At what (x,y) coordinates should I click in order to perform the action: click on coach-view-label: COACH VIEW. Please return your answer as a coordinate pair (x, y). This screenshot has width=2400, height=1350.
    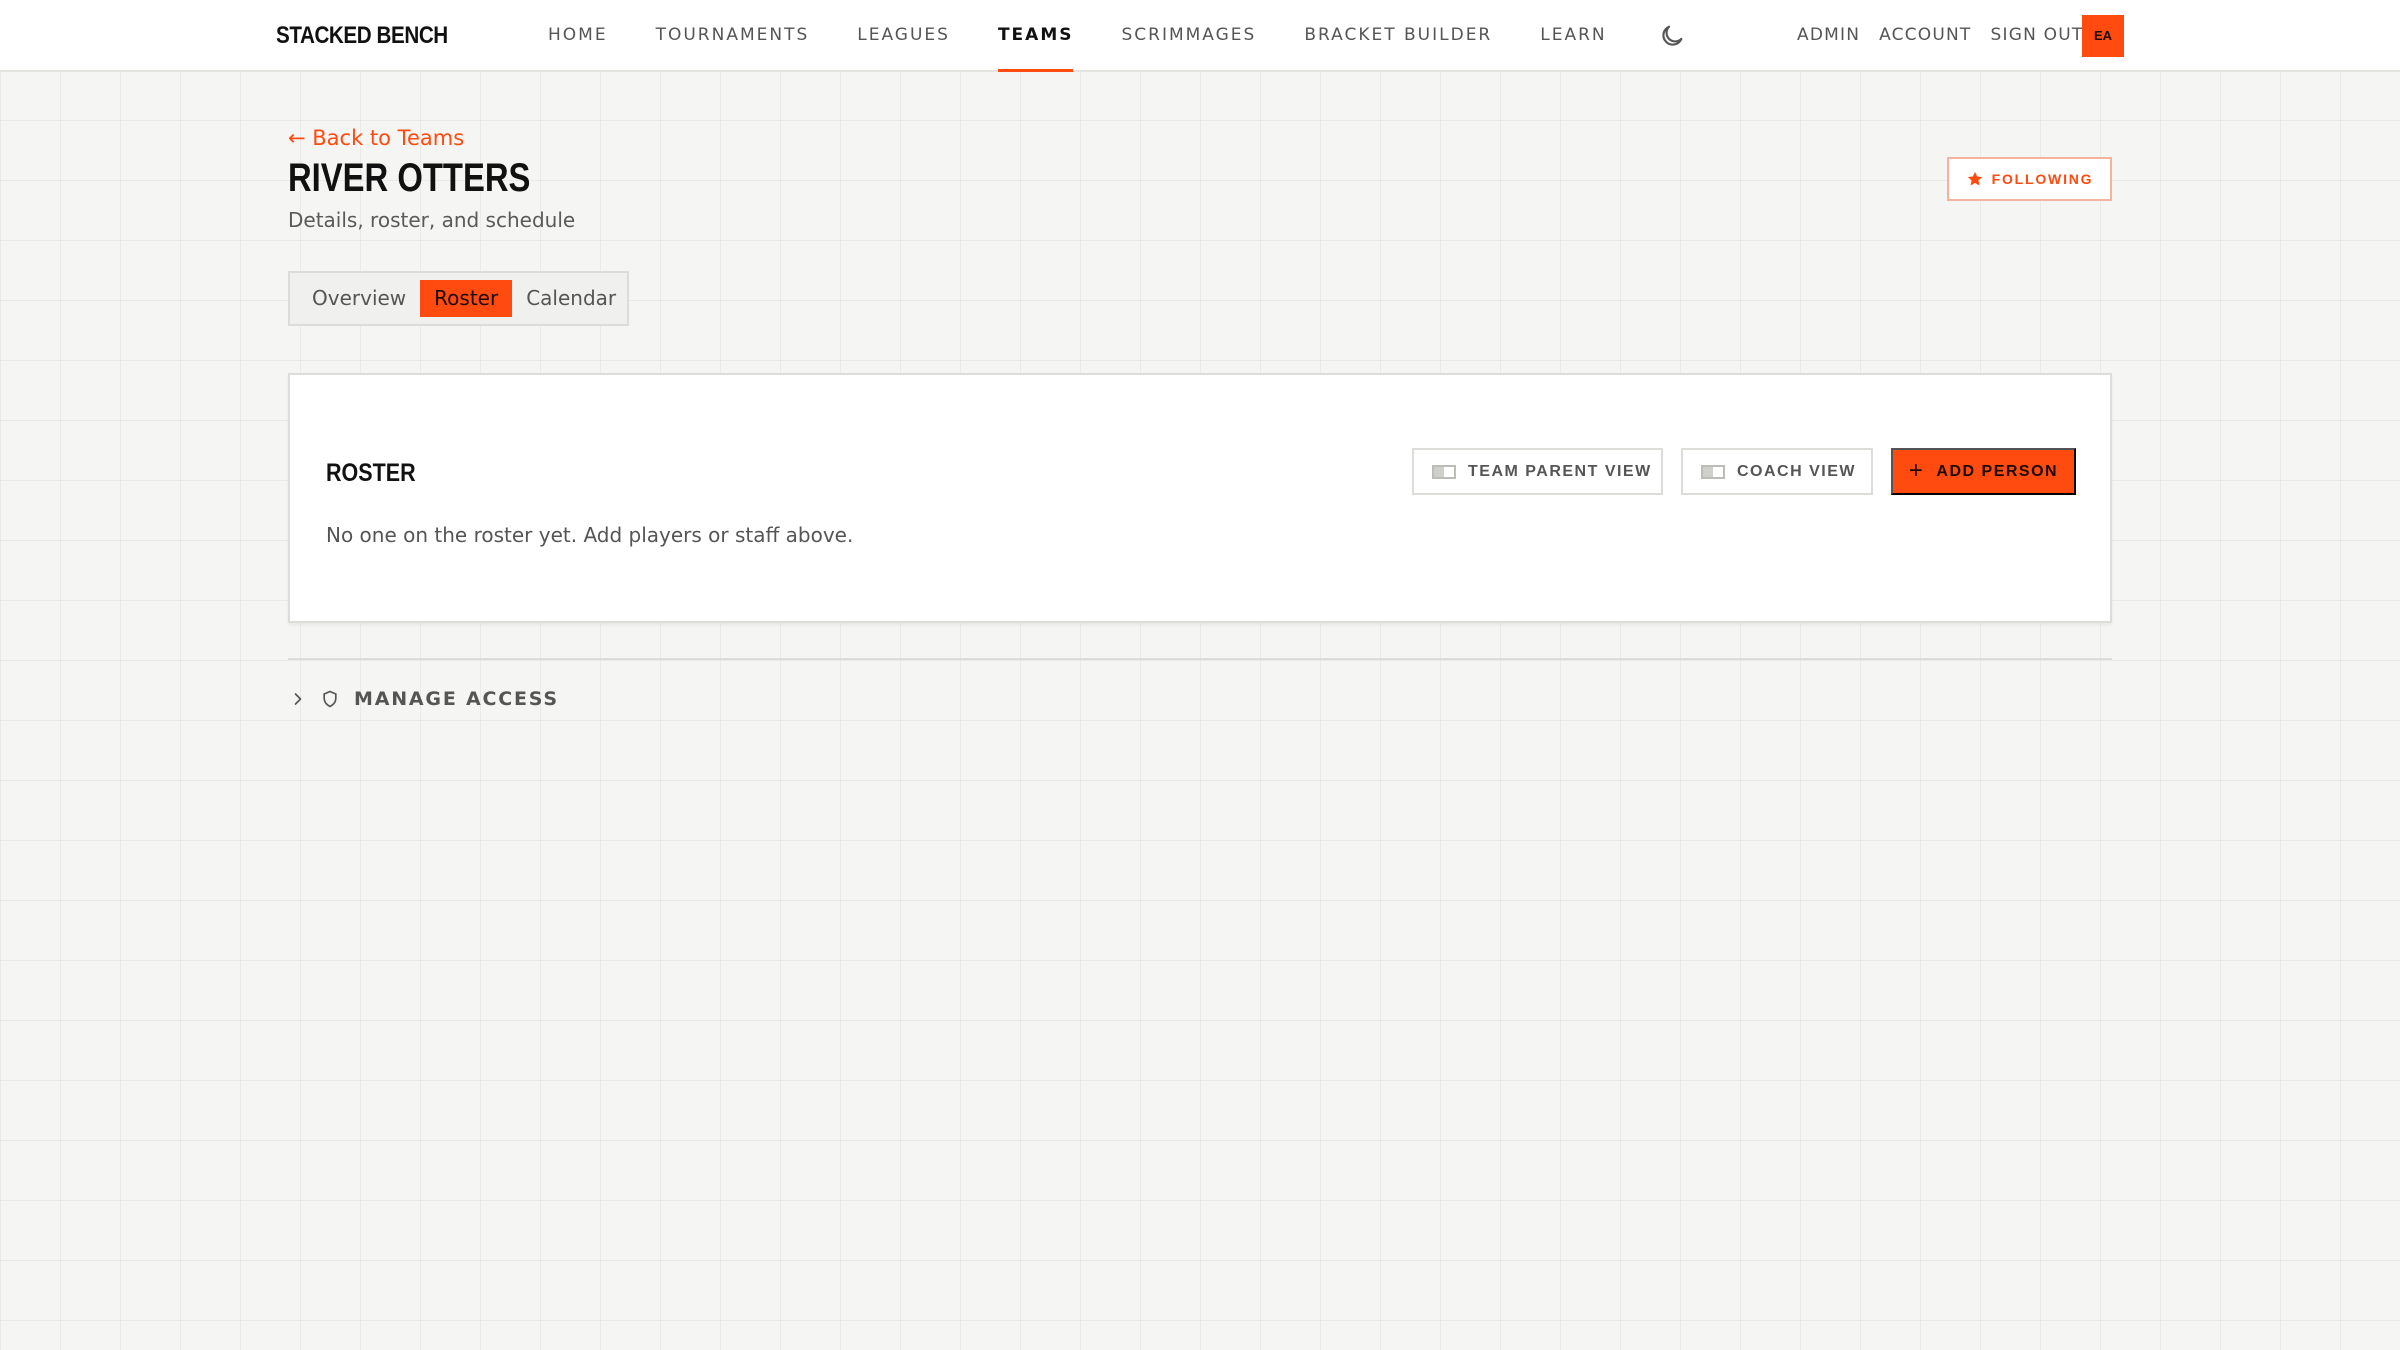
    Looking at the image, I should click on (1796, 471).